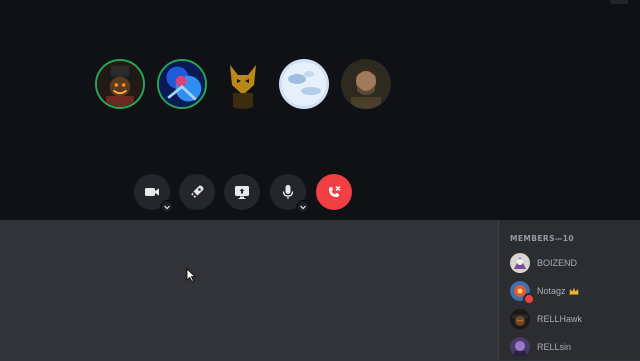  I want to click on microphone-icon, so click(288, 192).